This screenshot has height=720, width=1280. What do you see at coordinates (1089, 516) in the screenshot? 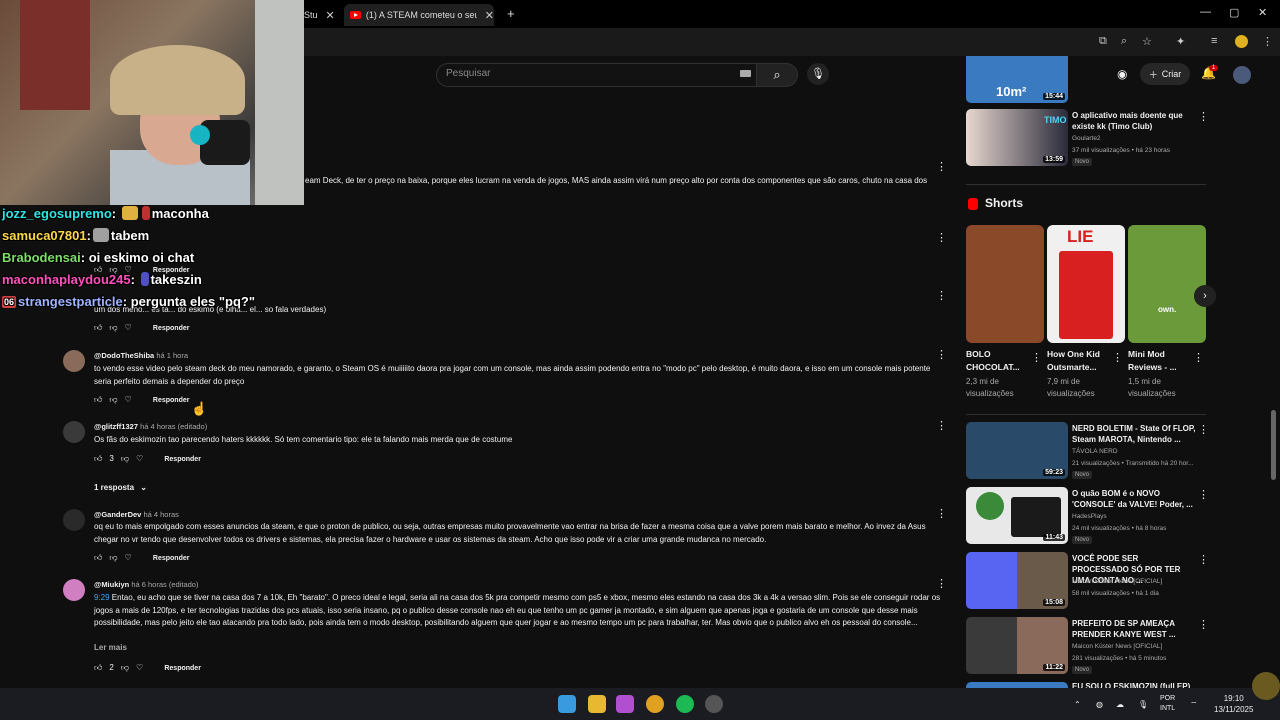
I see `channel-name: HadesPlays` at bounding box center [1089, 516].